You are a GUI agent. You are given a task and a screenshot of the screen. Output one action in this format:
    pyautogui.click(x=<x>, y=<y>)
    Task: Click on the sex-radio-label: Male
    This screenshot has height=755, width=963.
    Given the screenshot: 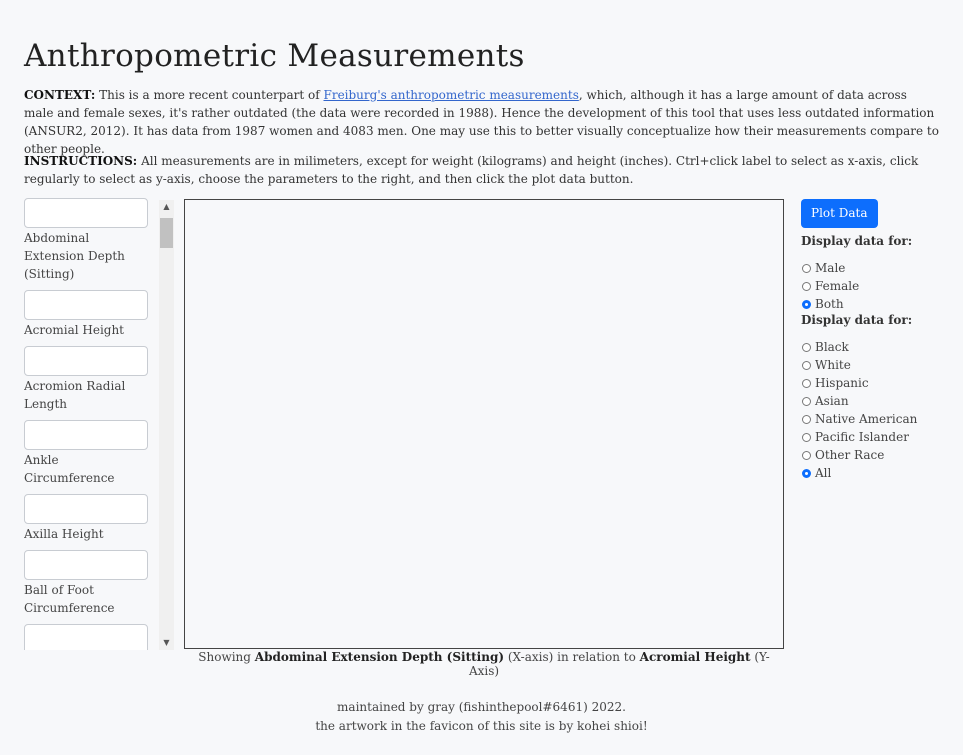 What is the action you would take?
    pyautogui.click(x=830, y=268)
    